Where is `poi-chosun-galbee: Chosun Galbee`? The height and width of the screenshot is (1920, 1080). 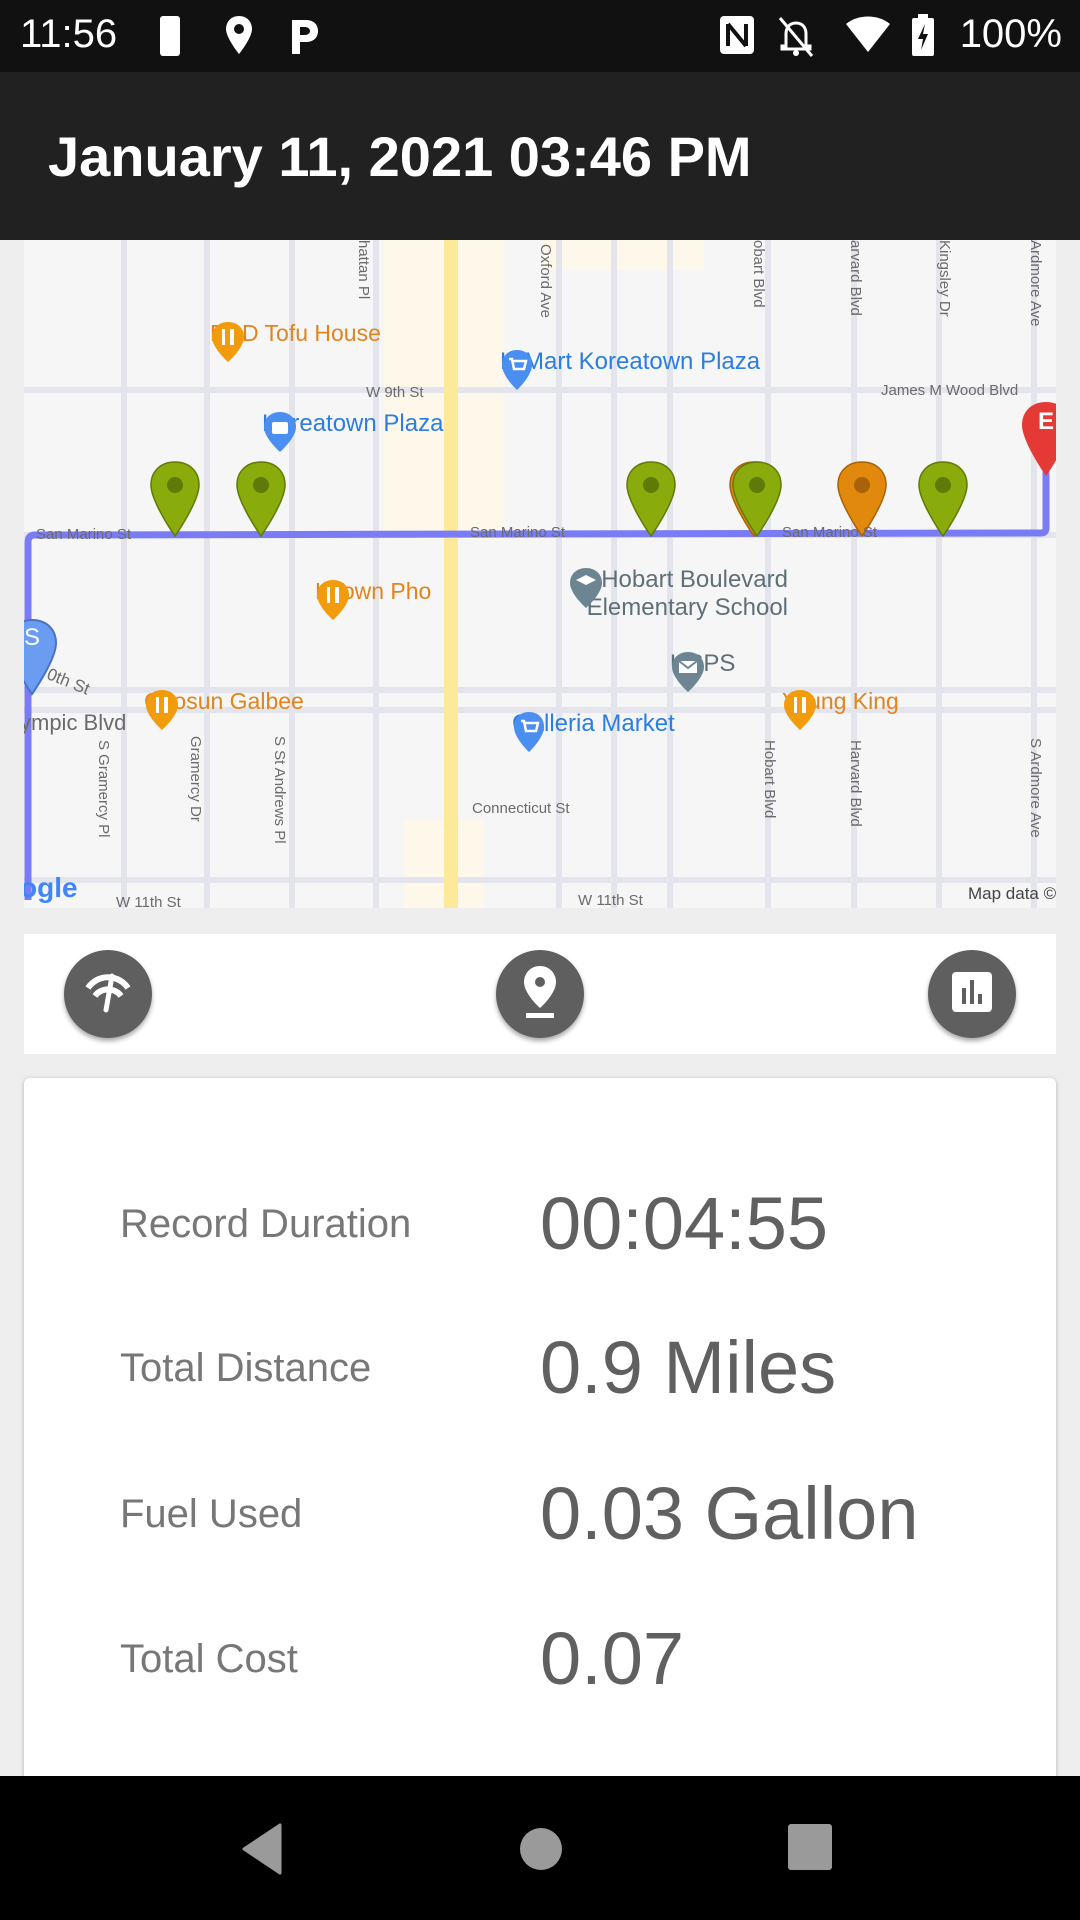 poi-chosun-galbee: Chosun Galbee is located at coordinates (224, 709).